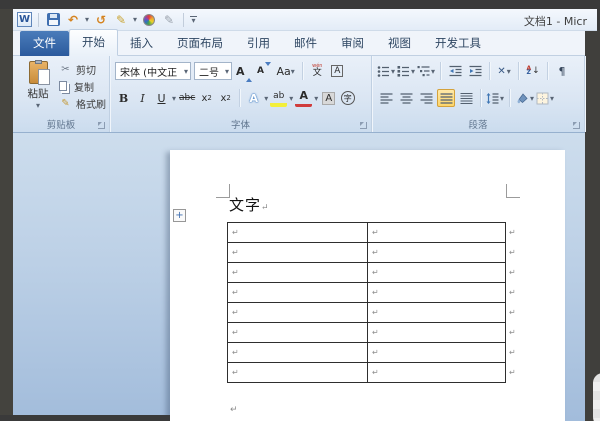 The image size is (600, 421). Describe the element at coordinates (363, 125) in the screenshot. I see `font-dialog-launcher-icon` at that location.